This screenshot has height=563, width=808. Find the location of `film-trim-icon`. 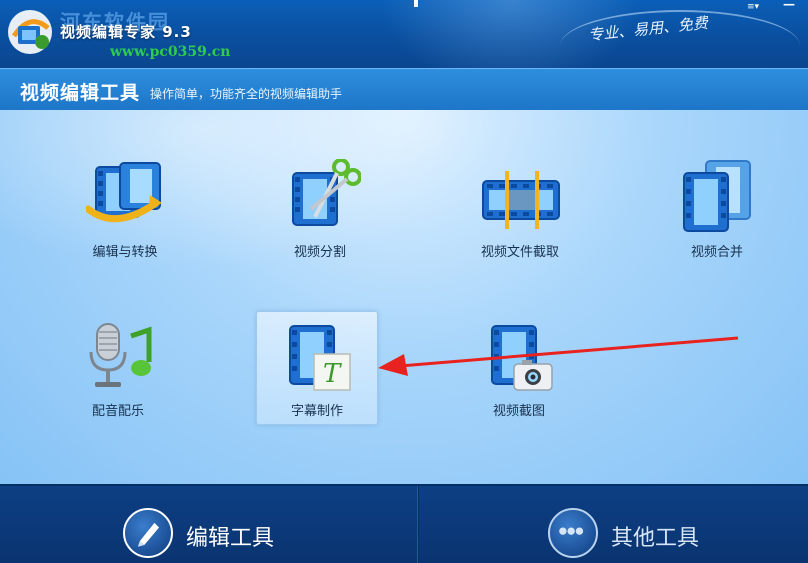

film-trim-icon is located at coordinates (521, 200).